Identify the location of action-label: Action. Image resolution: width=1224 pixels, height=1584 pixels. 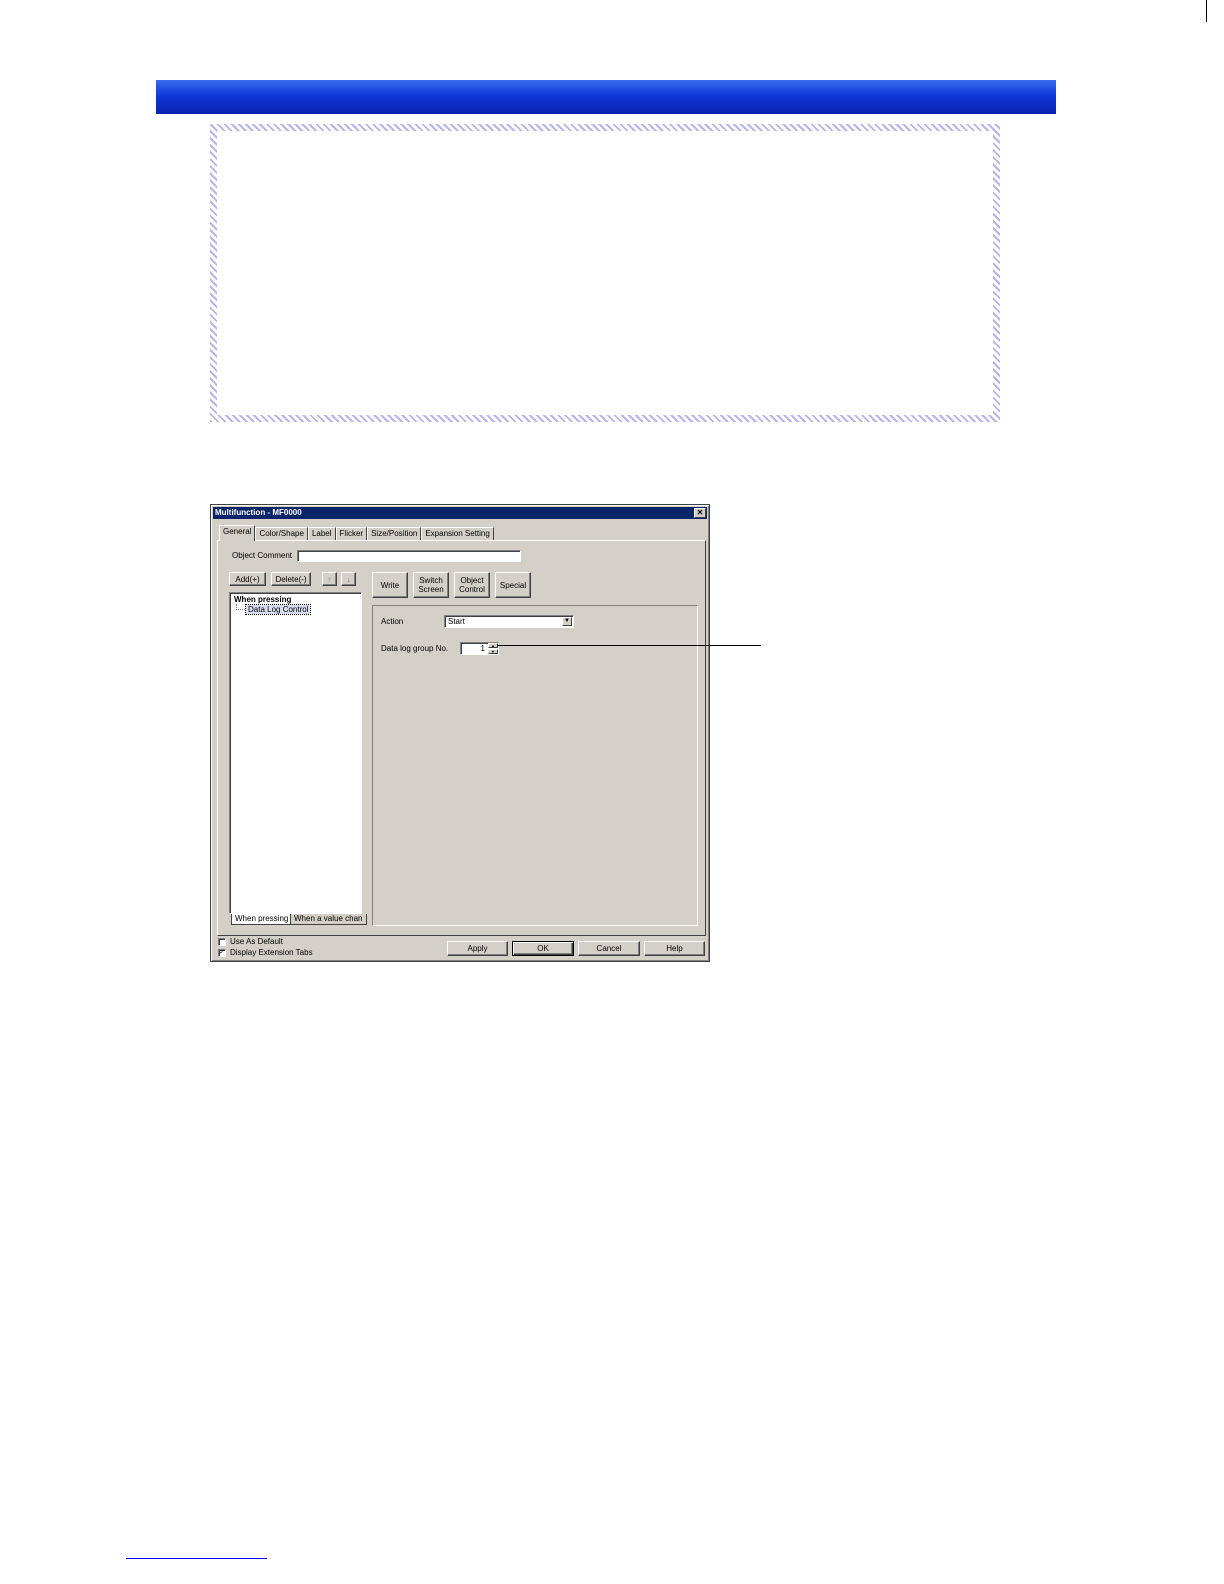
(392, 621).